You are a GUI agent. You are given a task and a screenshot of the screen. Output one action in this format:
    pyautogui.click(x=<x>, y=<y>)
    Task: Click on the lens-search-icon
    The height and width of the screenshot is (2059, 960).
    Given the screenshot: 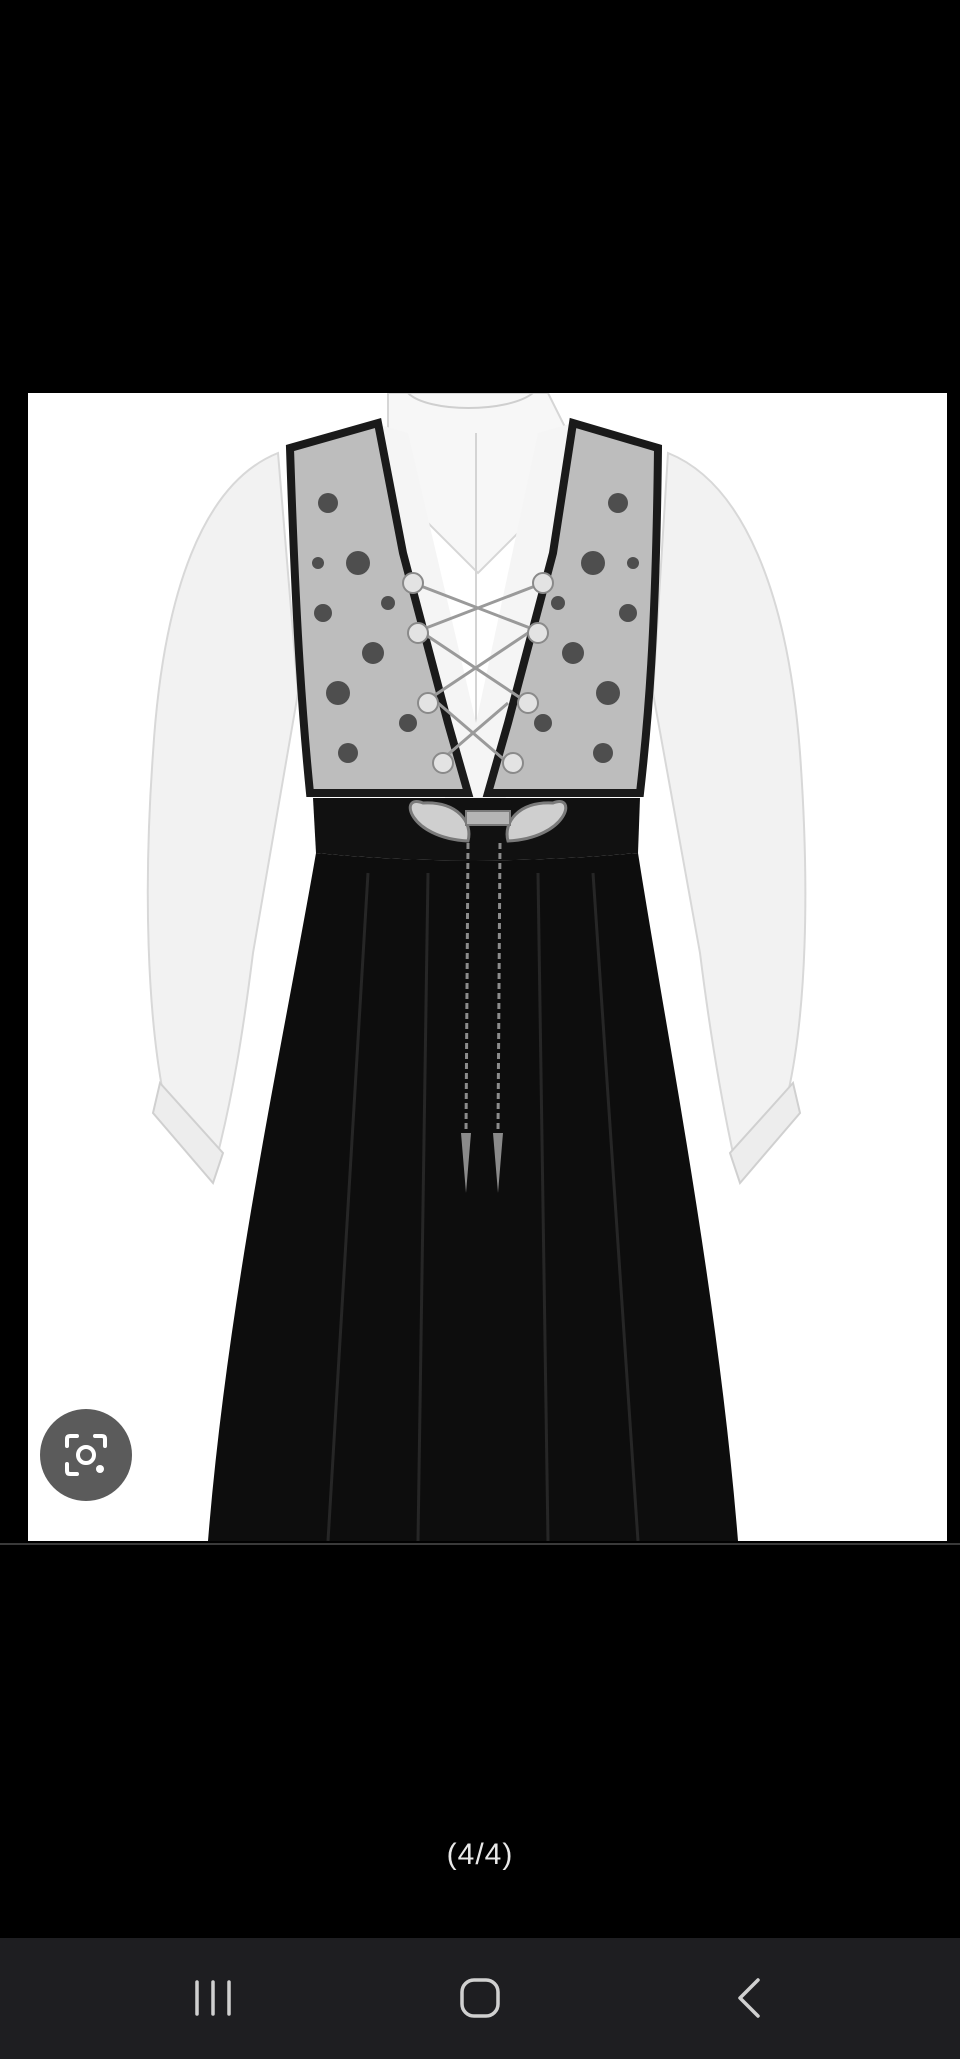 What is the action you would take?
    pyautogui.click(x=86, y=1455)
    